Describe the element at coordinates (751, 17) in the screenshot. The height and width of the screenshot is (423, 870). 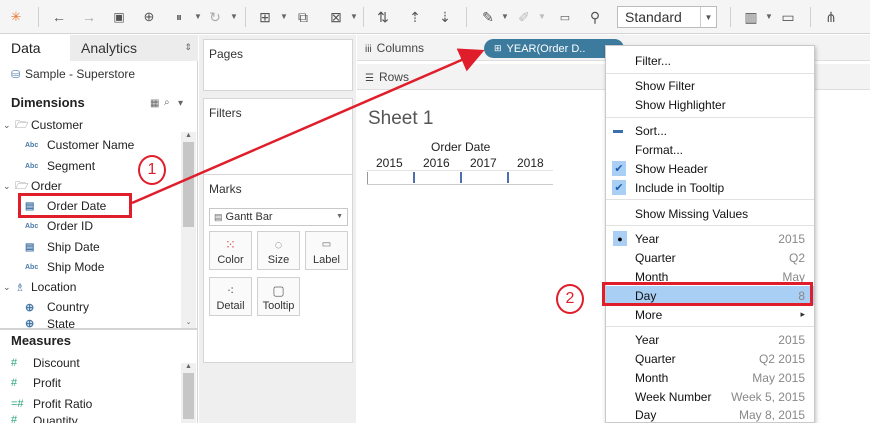
I see `show-me-icon: ▥` at that location.